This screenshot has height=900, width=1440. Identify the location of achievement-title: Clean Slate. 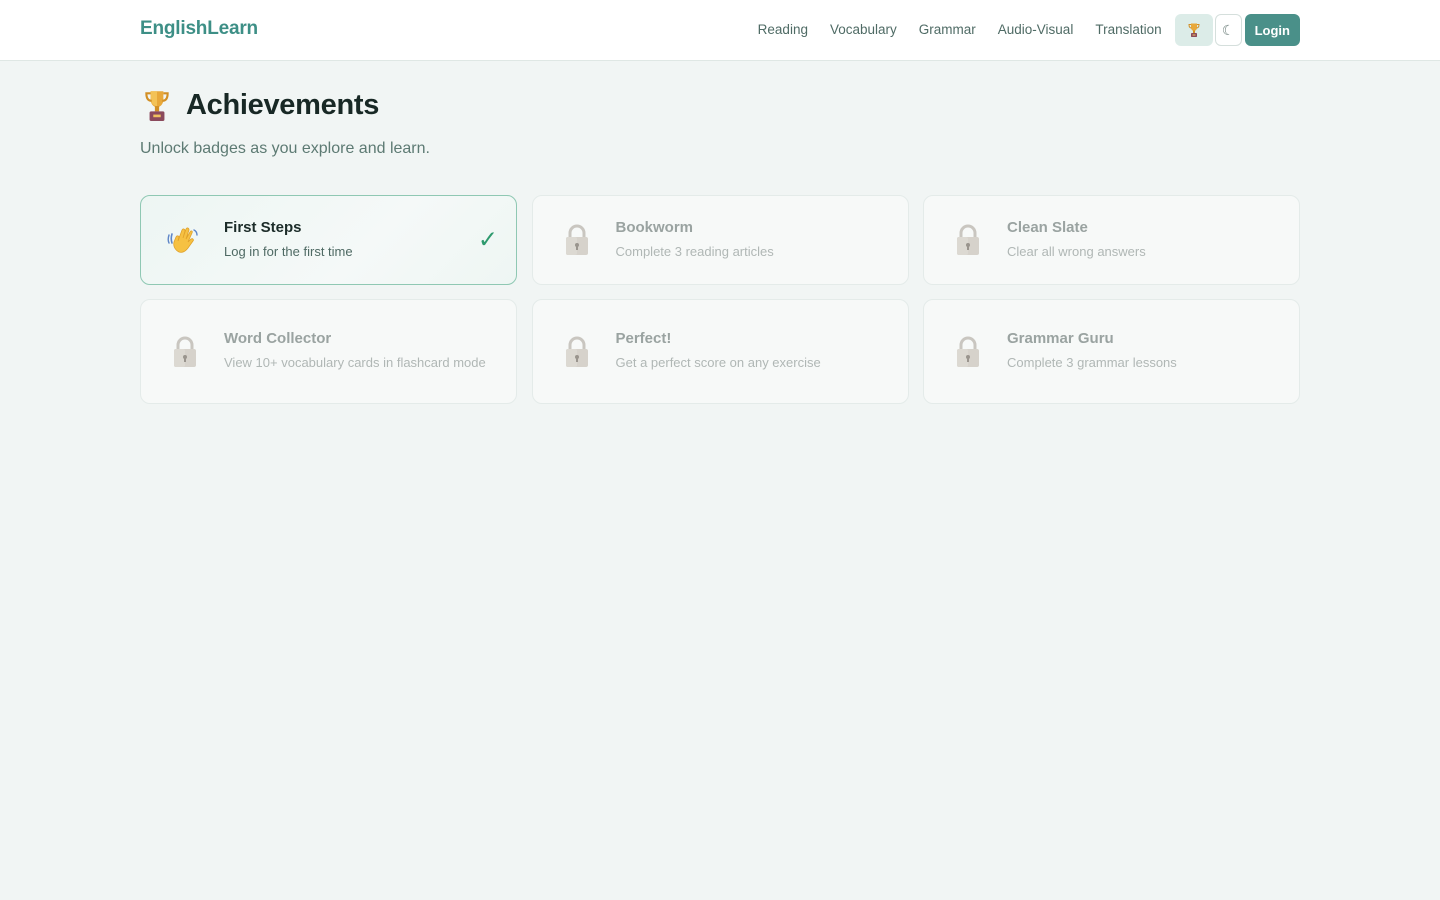
(1047, 227).